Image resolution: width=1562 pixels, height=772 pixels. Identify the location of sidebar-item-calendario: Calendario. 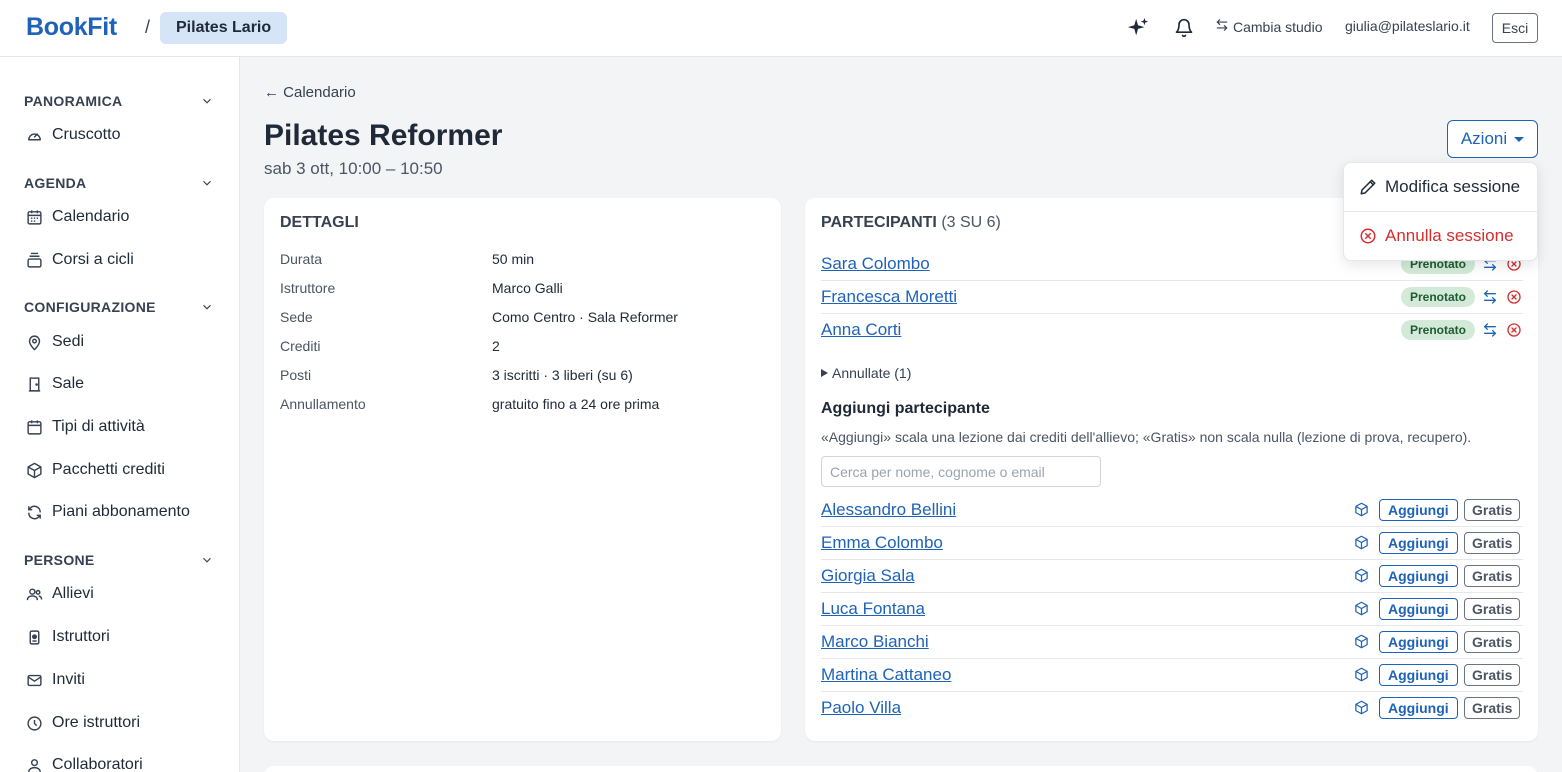
(124, 217).